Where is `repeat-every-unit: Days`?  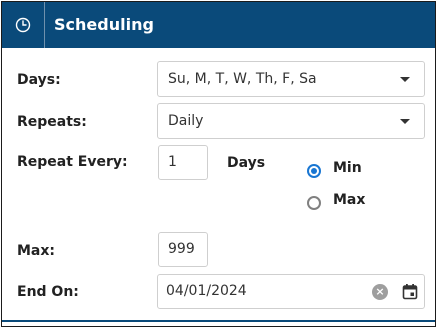 repeat-every-unit: Days is located at coordinates (246, 163).